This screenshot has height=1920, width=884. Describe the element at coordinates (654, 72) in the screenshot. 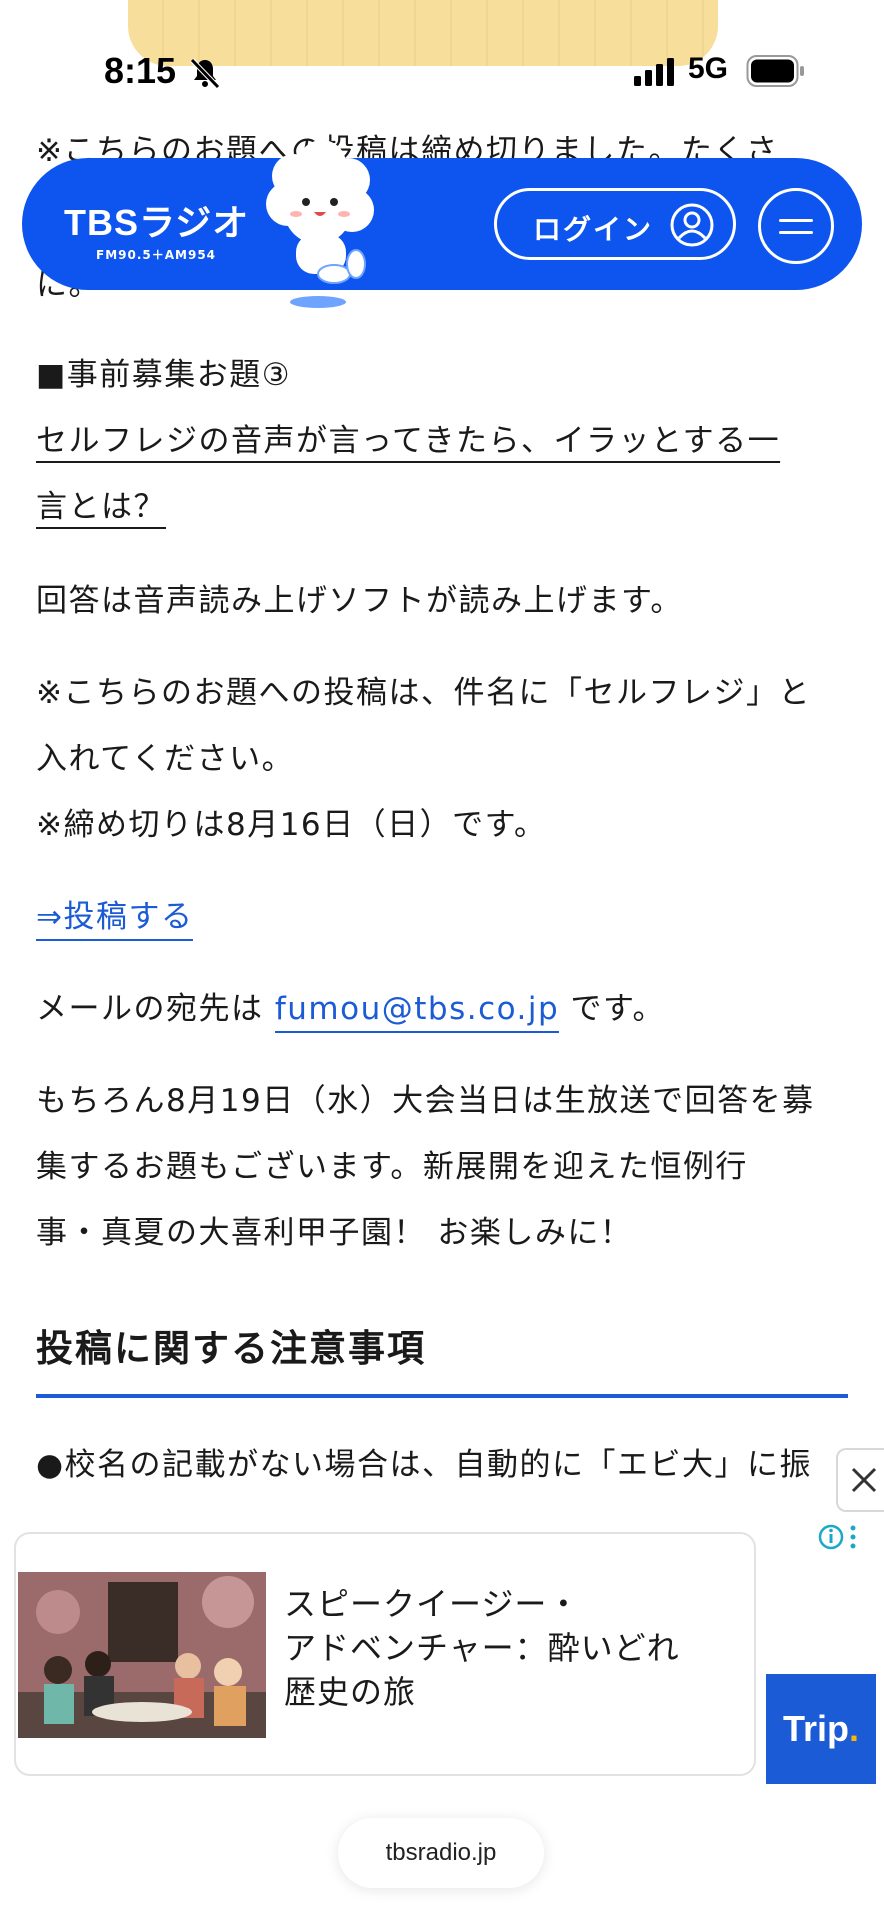

I see `cellular-signal-icon` at that location.